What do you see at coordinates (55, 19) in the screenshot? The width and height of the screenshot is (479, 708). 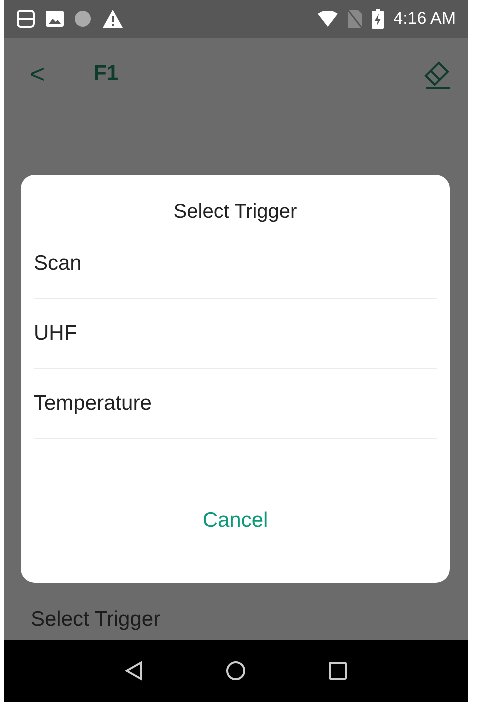 I see `image-icon` at bounding box center [55, 19].